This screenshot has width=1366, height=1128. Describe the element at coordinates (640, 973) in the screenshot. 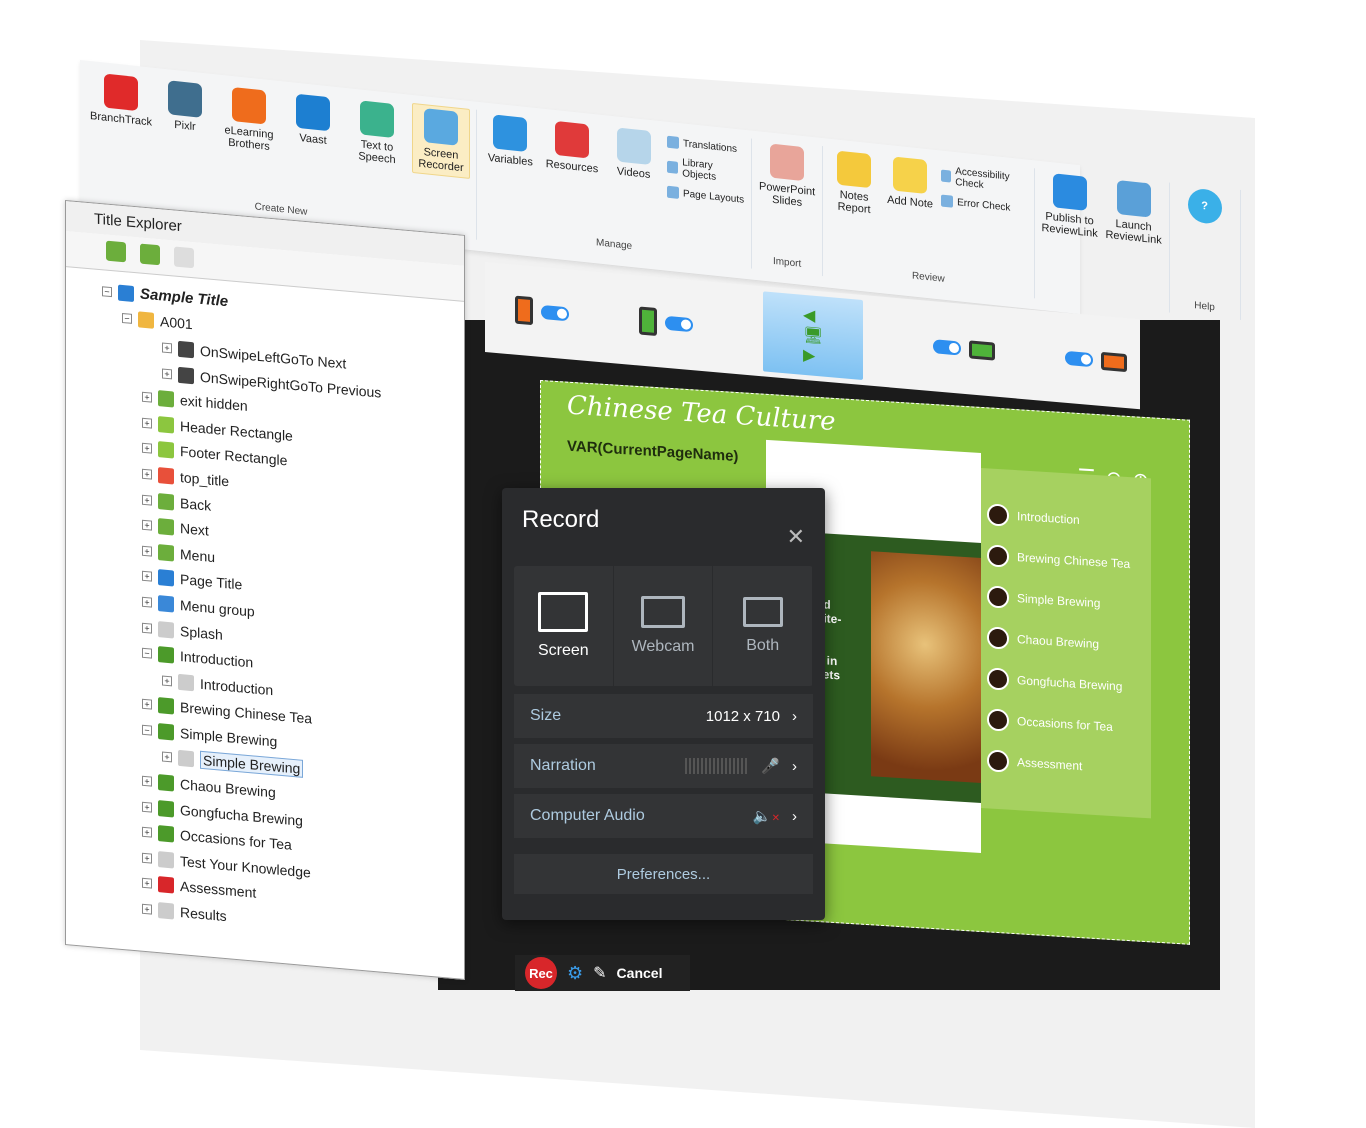

I see `cancel-button: Cancel` at that location.